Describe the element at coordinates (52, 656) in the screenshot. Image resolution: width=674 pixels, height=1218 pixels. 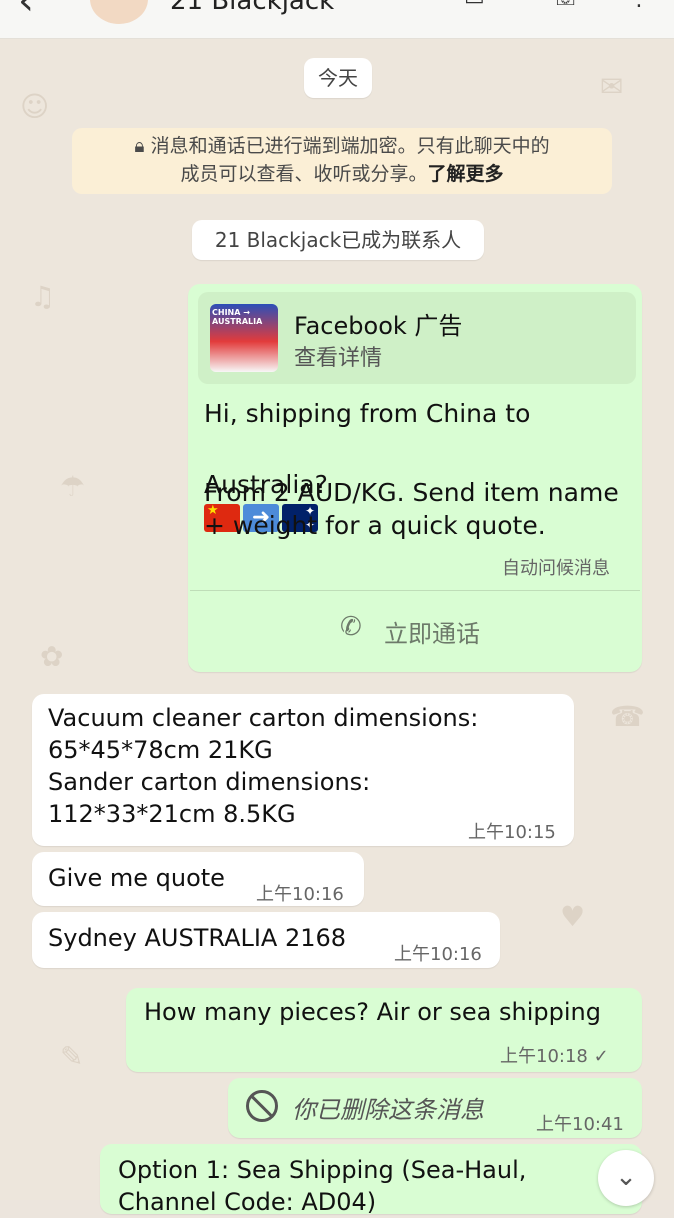
I see `wallpaper-doodle-icon: ✿` at that location.